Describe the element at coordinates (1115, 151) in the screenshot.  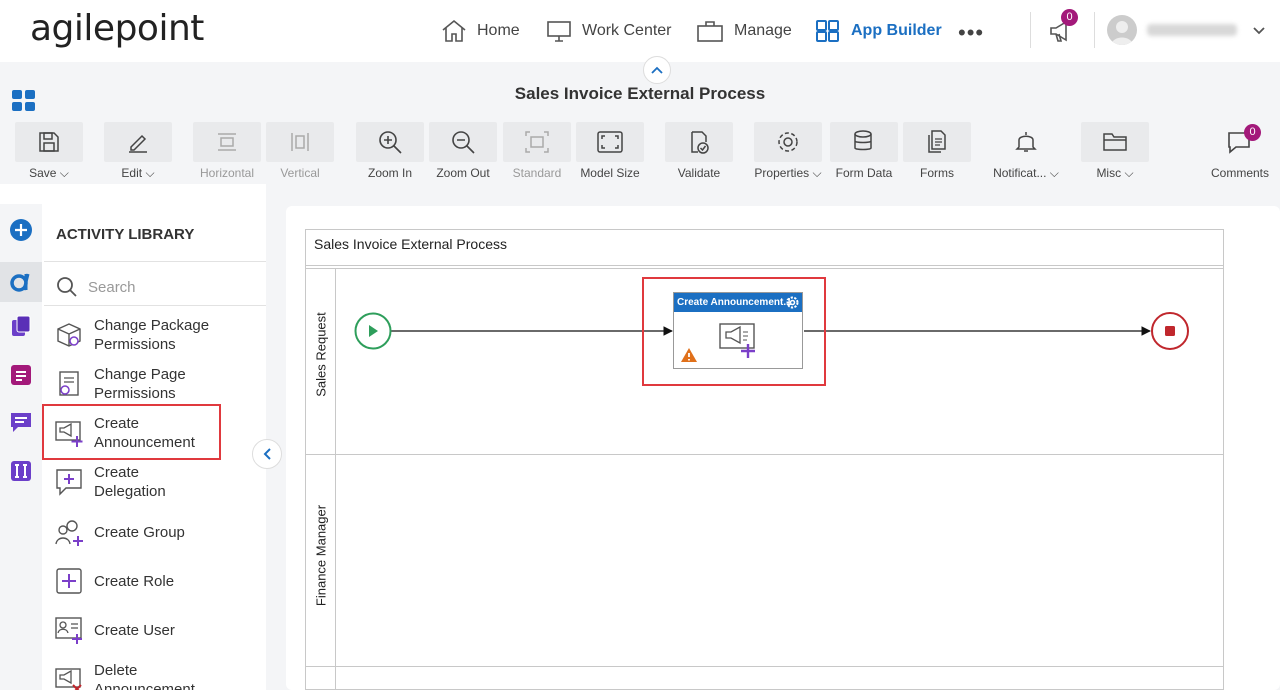
I see `misc-button: Misc ⌵` at that location.